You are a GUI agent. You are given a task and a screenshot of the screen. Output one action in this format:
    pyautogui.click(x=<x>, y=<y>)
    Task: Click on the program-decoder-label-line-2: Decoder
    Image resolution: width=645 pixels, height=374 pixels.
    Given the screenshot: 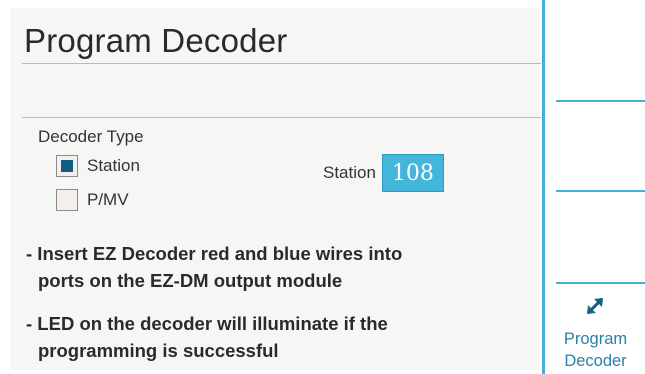 What is the action you would take?
    pyautogui.click(x=595, y=361)
    